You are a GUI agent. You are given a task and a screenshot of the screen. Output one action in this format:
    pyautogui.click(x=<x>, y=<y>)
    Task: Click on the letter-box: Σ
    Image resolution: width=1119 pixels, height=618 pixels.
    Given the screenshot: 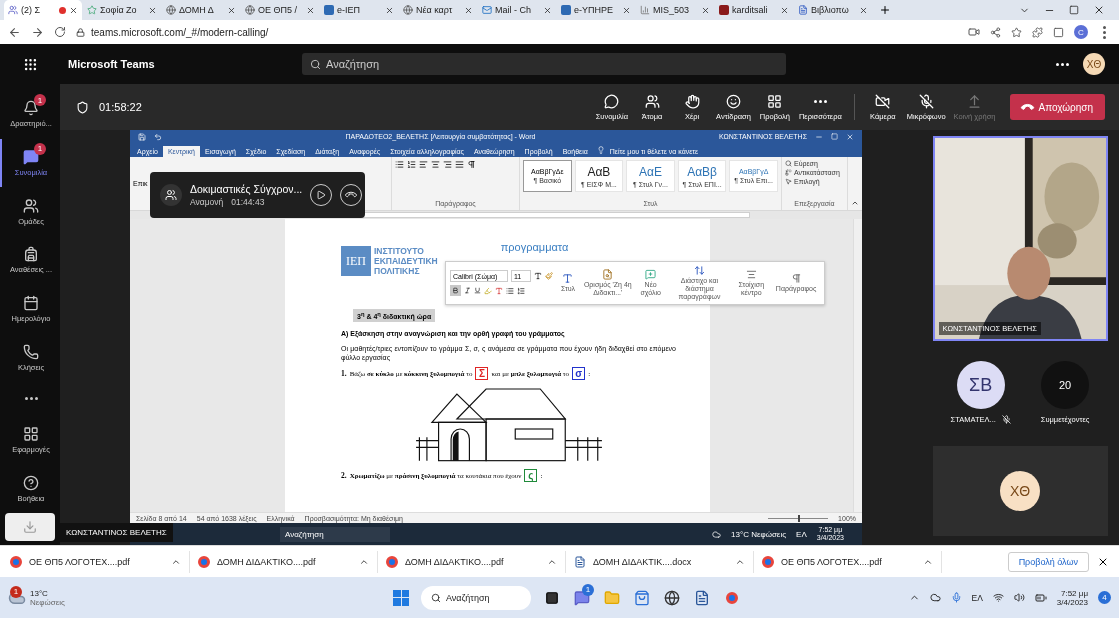 What is the action you would take?
    pyautogui.click(x=482, y=374)
    